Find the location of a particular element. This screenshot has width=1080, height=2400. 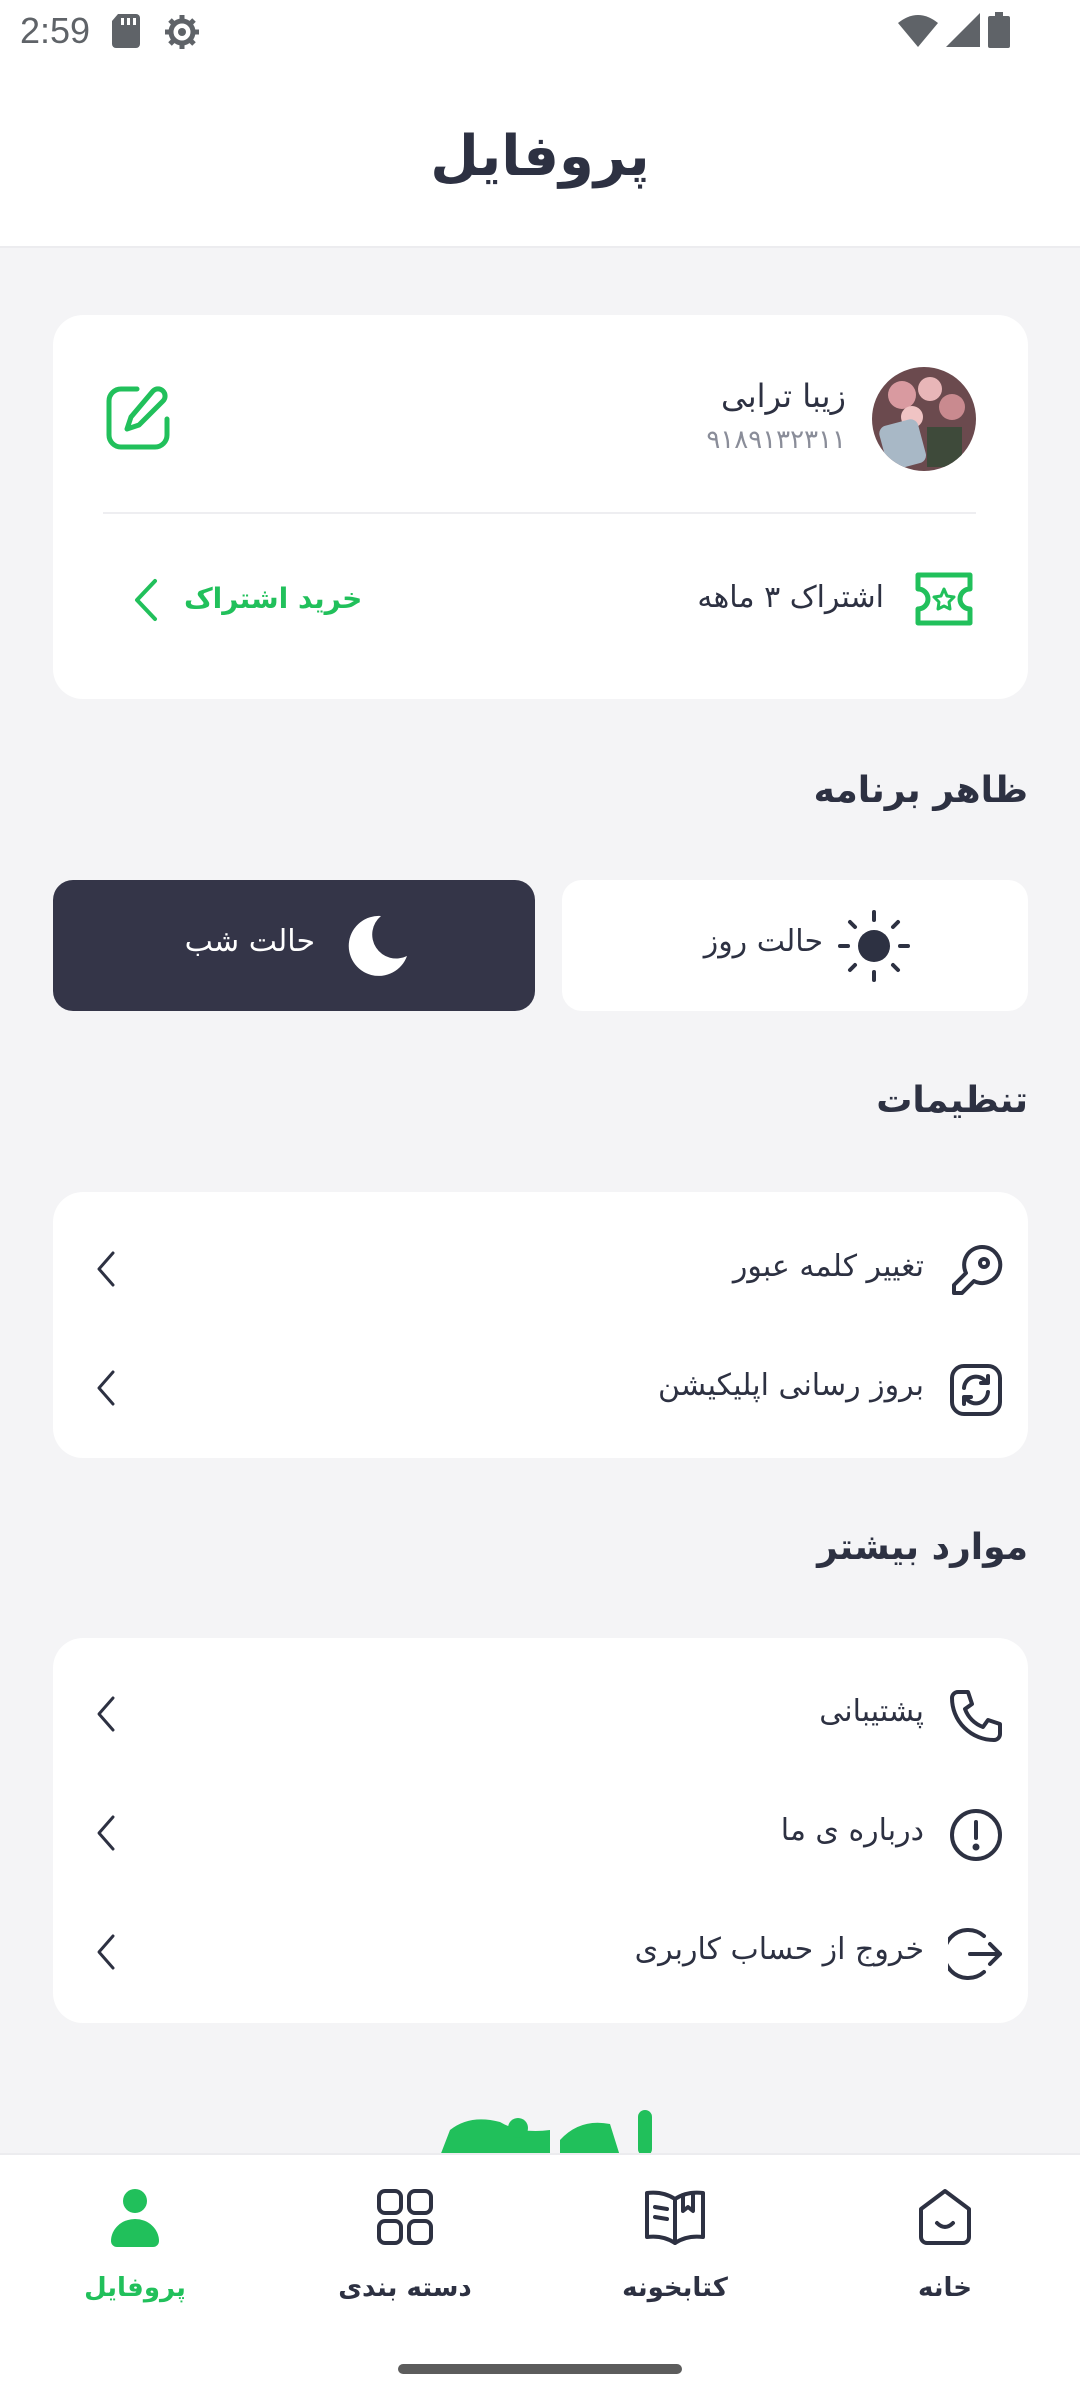

nav-home: خانه is located at coordinates (945, 2260).